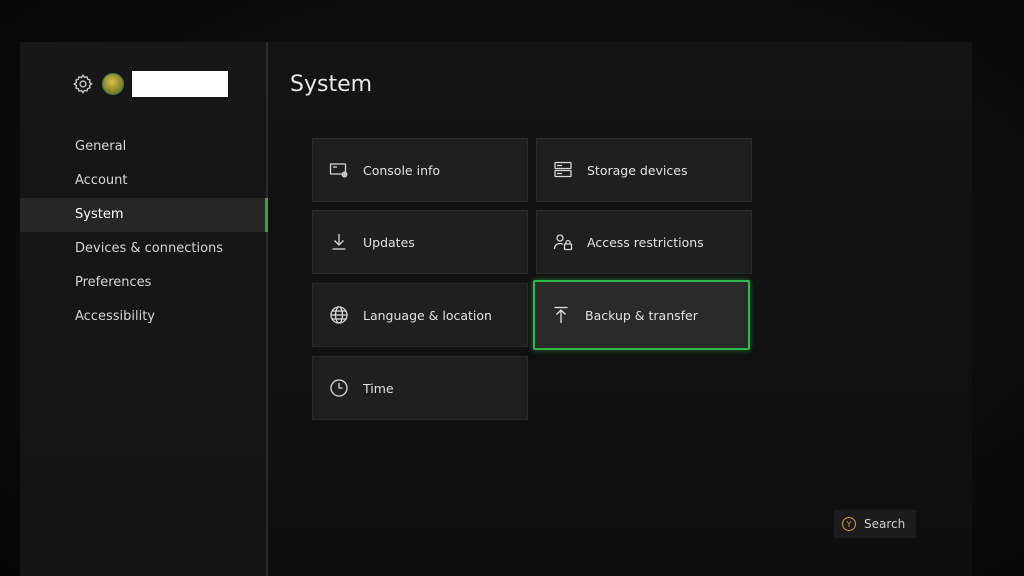 The height and width of the screenshot is (576, 1024). What do you see at coordinates (420, 242) in the screenshot?
I see `tile-updates: Updates` at bounding box center [420, 242].